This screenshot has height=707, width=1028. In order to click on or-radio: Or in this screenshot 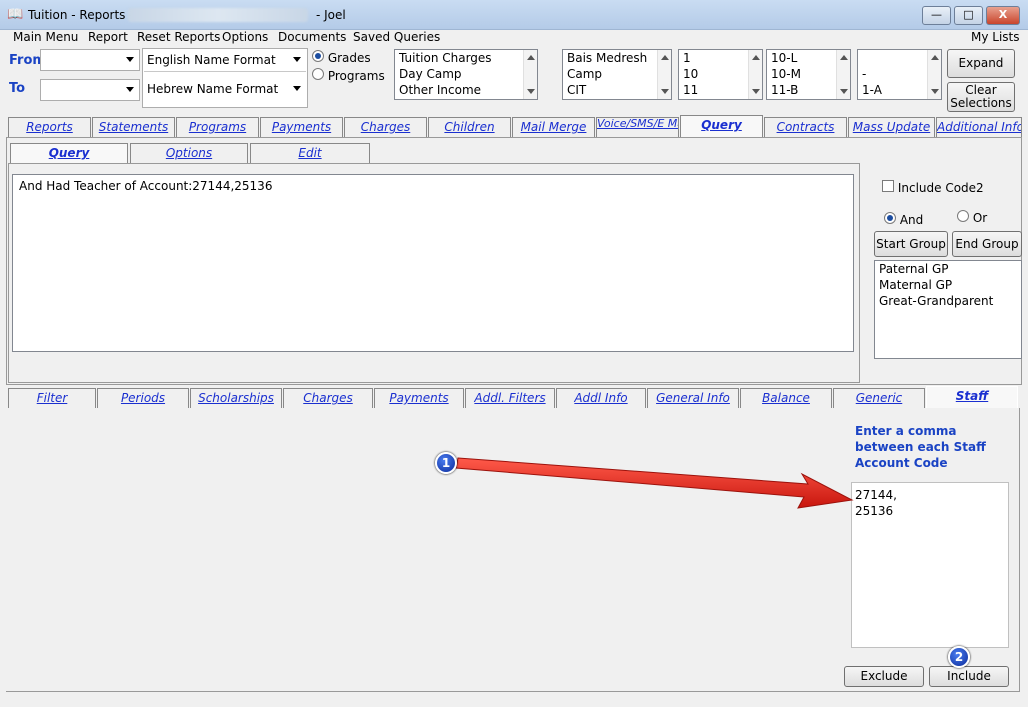, I will do `click(972, 217)`.